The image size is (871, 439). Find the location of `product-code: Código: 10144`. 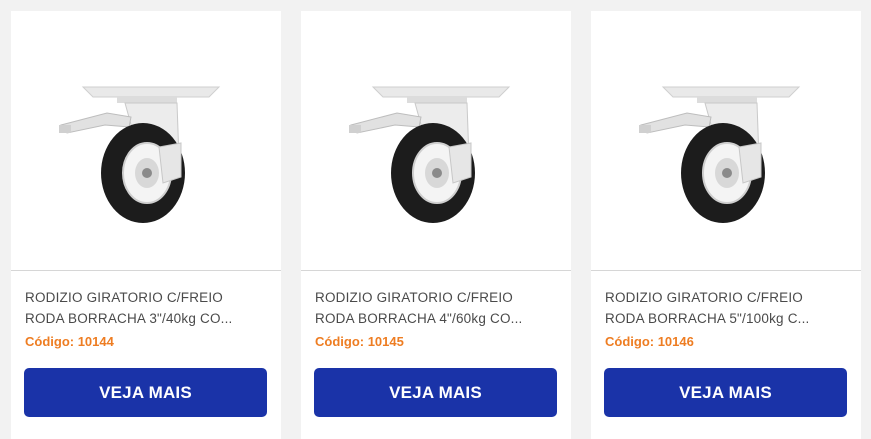

product-code: Código: 10144 is located at coordinates (69, 341).